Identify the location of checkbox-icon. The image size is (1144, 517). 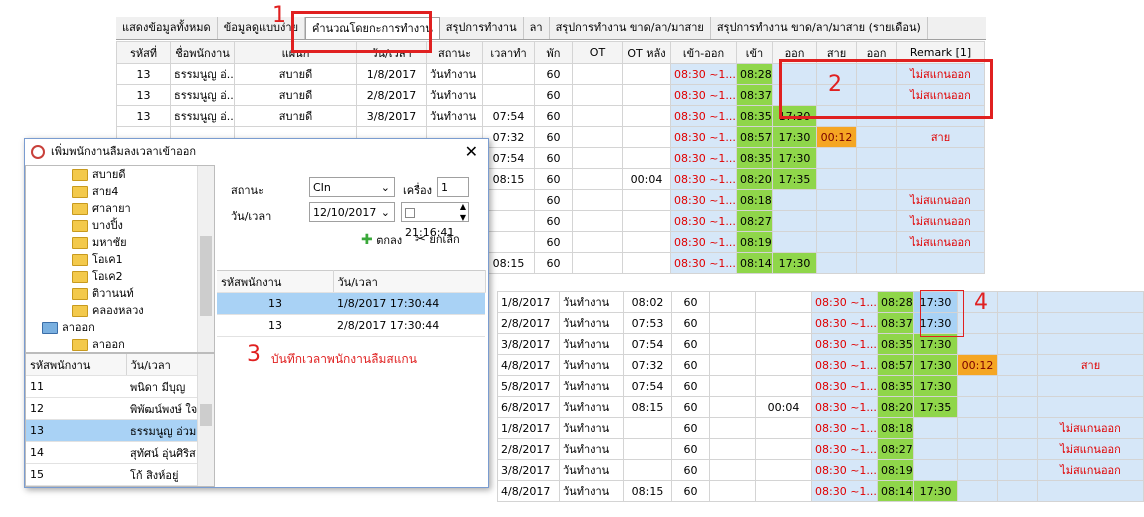
(410, 213).